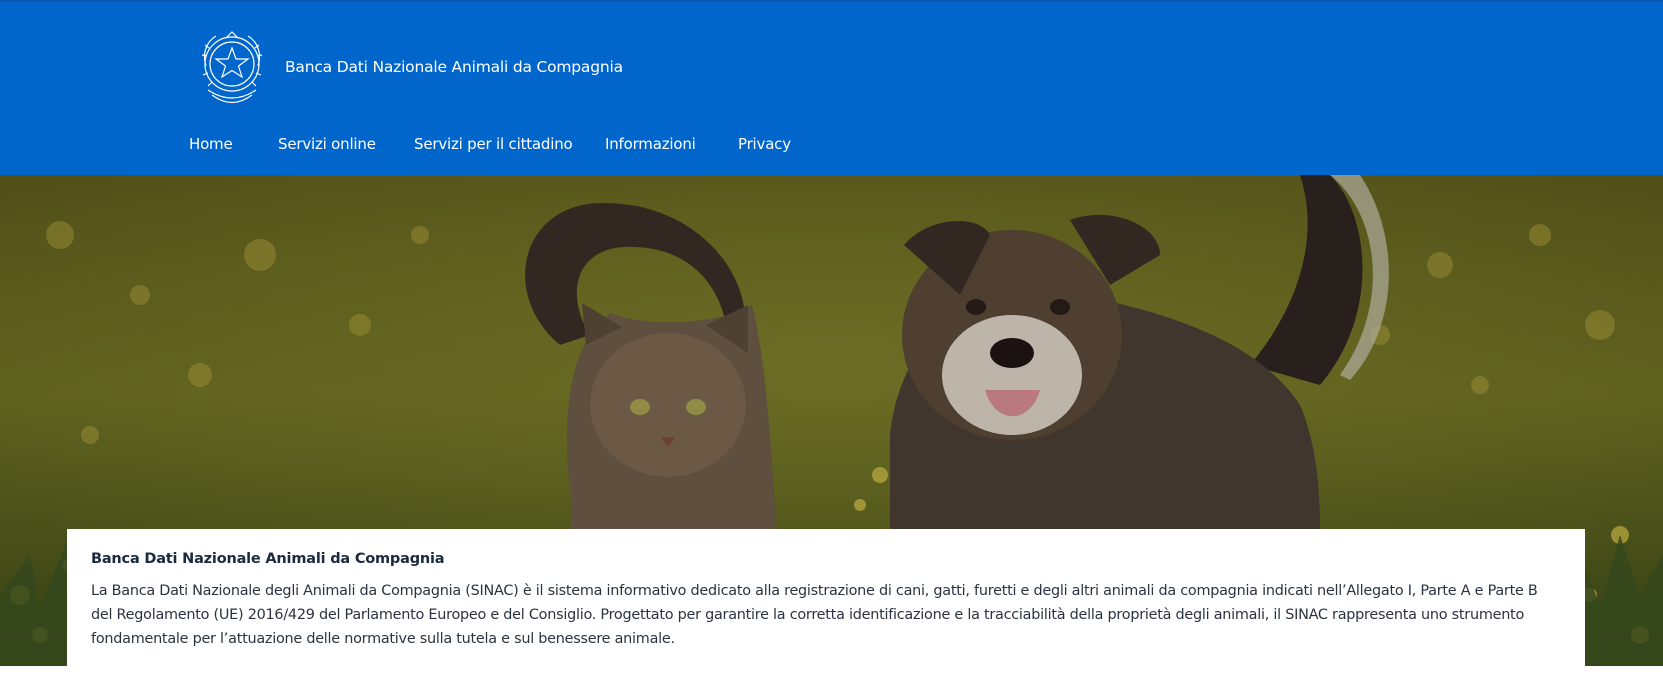  I want to click on nav-item-servizi-online: Servizi online, so click(327, 144).